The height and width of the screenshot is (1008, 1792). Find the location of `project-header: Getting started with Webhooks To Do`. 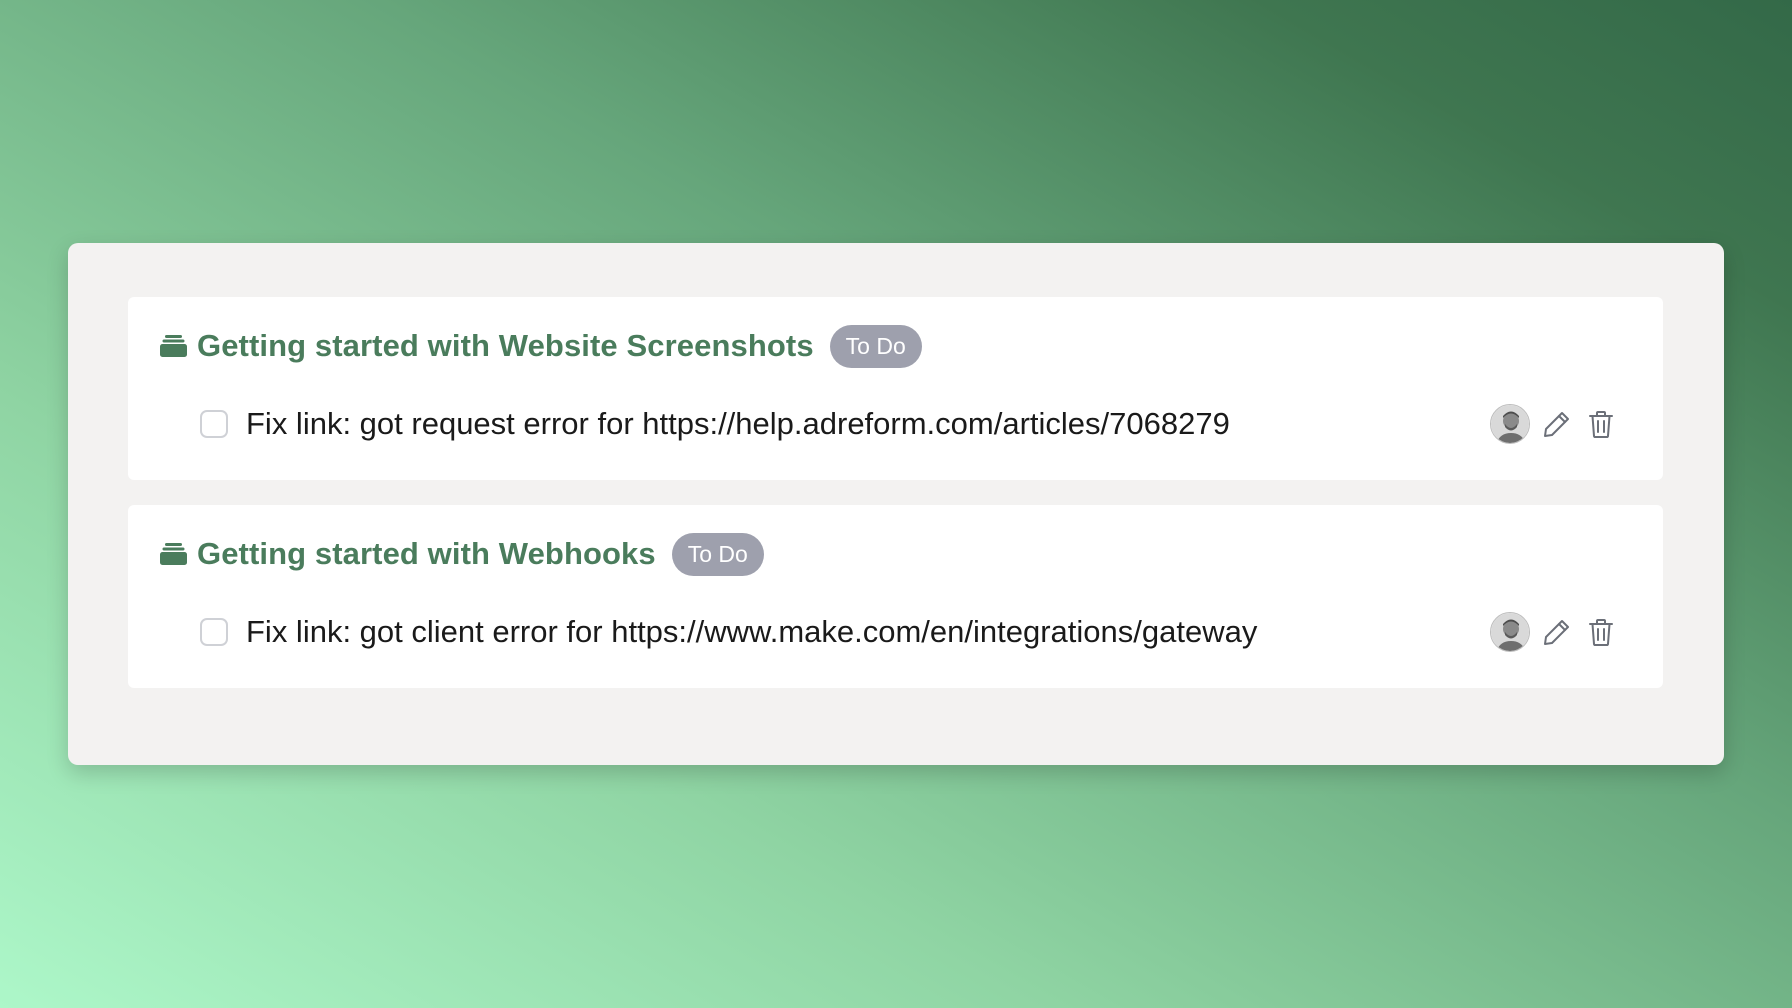

project-header: Getting started with Webhooks To Do is located at coordinates (462, 554).